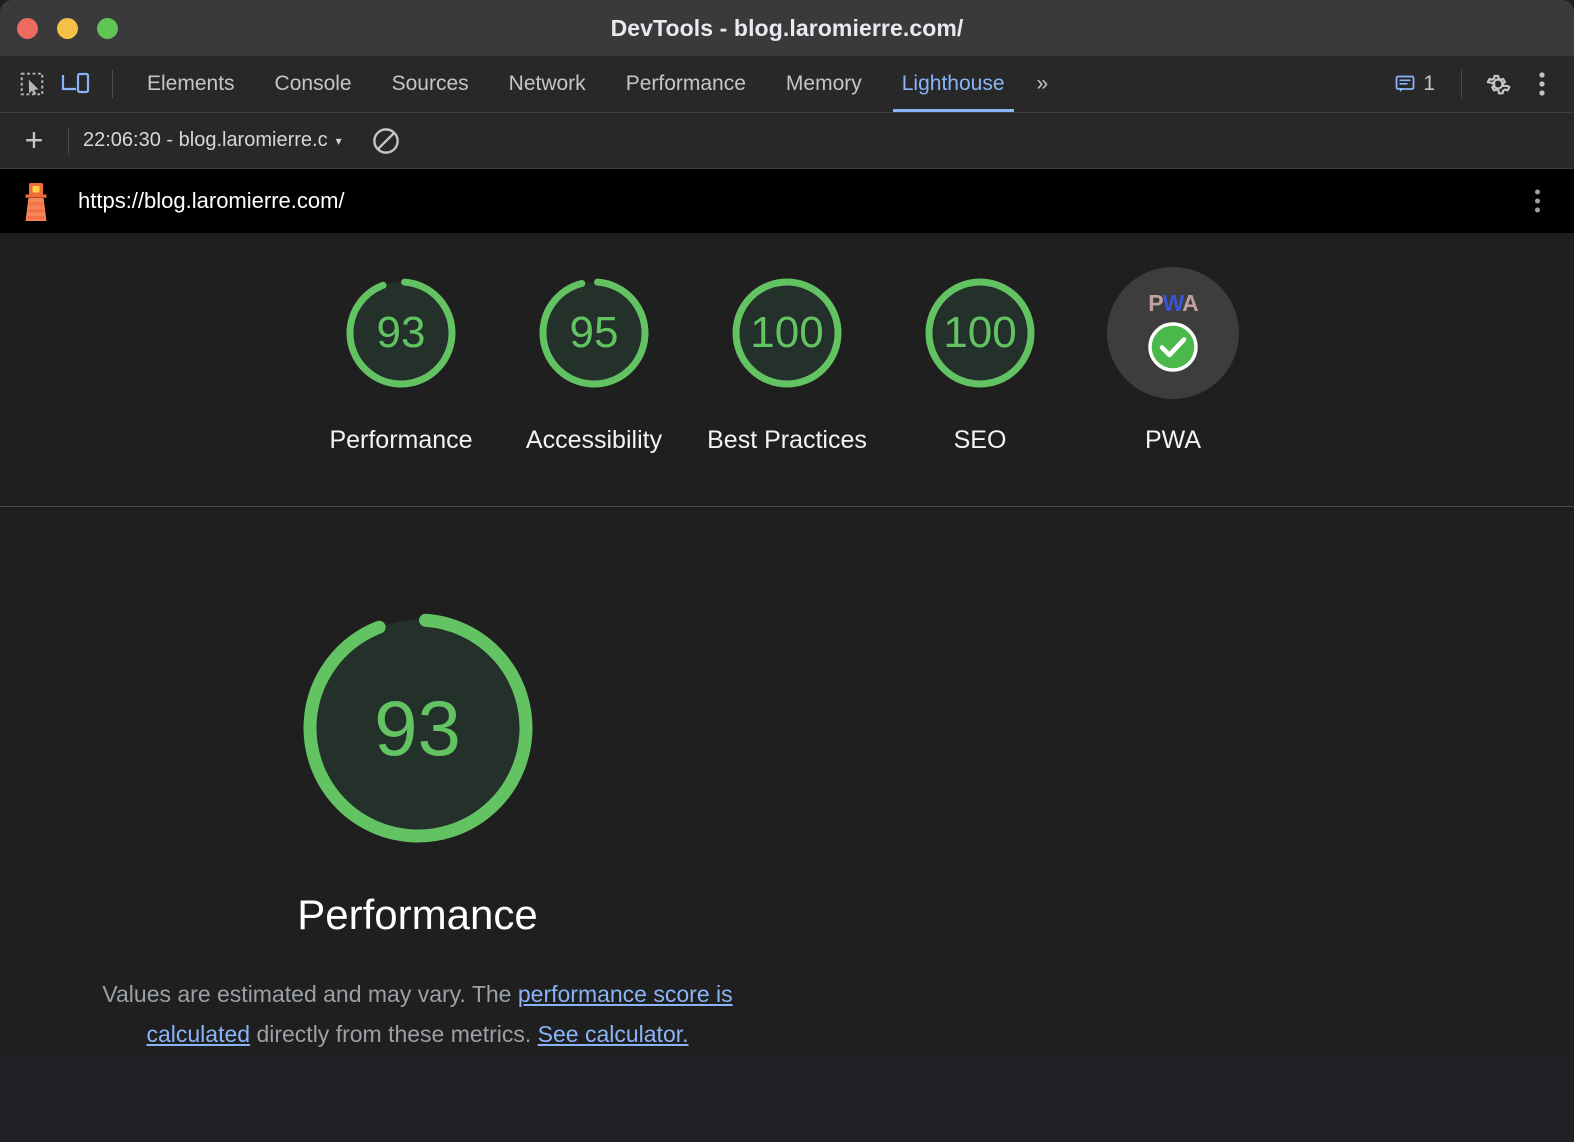 The width and height of the screenshot is (1574, 1142). I want to click on score-pwa: PWA PWA, so click(1173, 363).